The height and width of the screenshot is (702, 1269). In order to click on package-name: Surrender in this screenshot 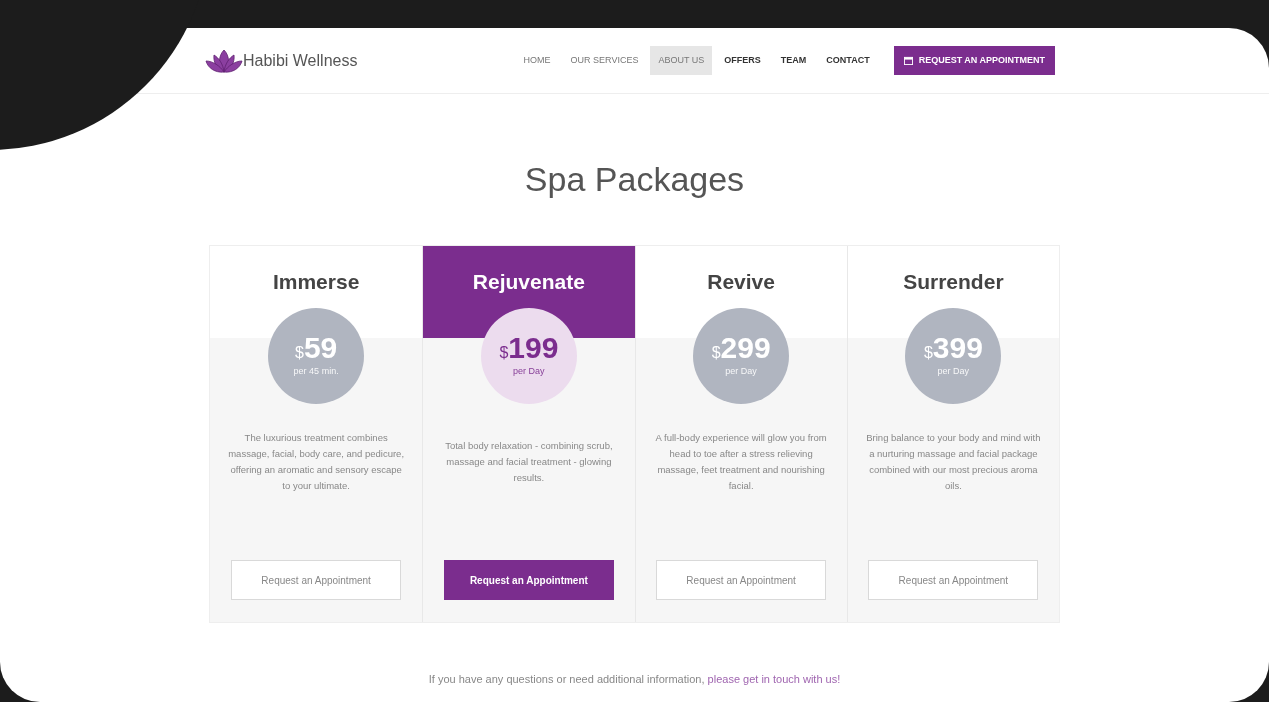, I will do `click(953, 282)`.